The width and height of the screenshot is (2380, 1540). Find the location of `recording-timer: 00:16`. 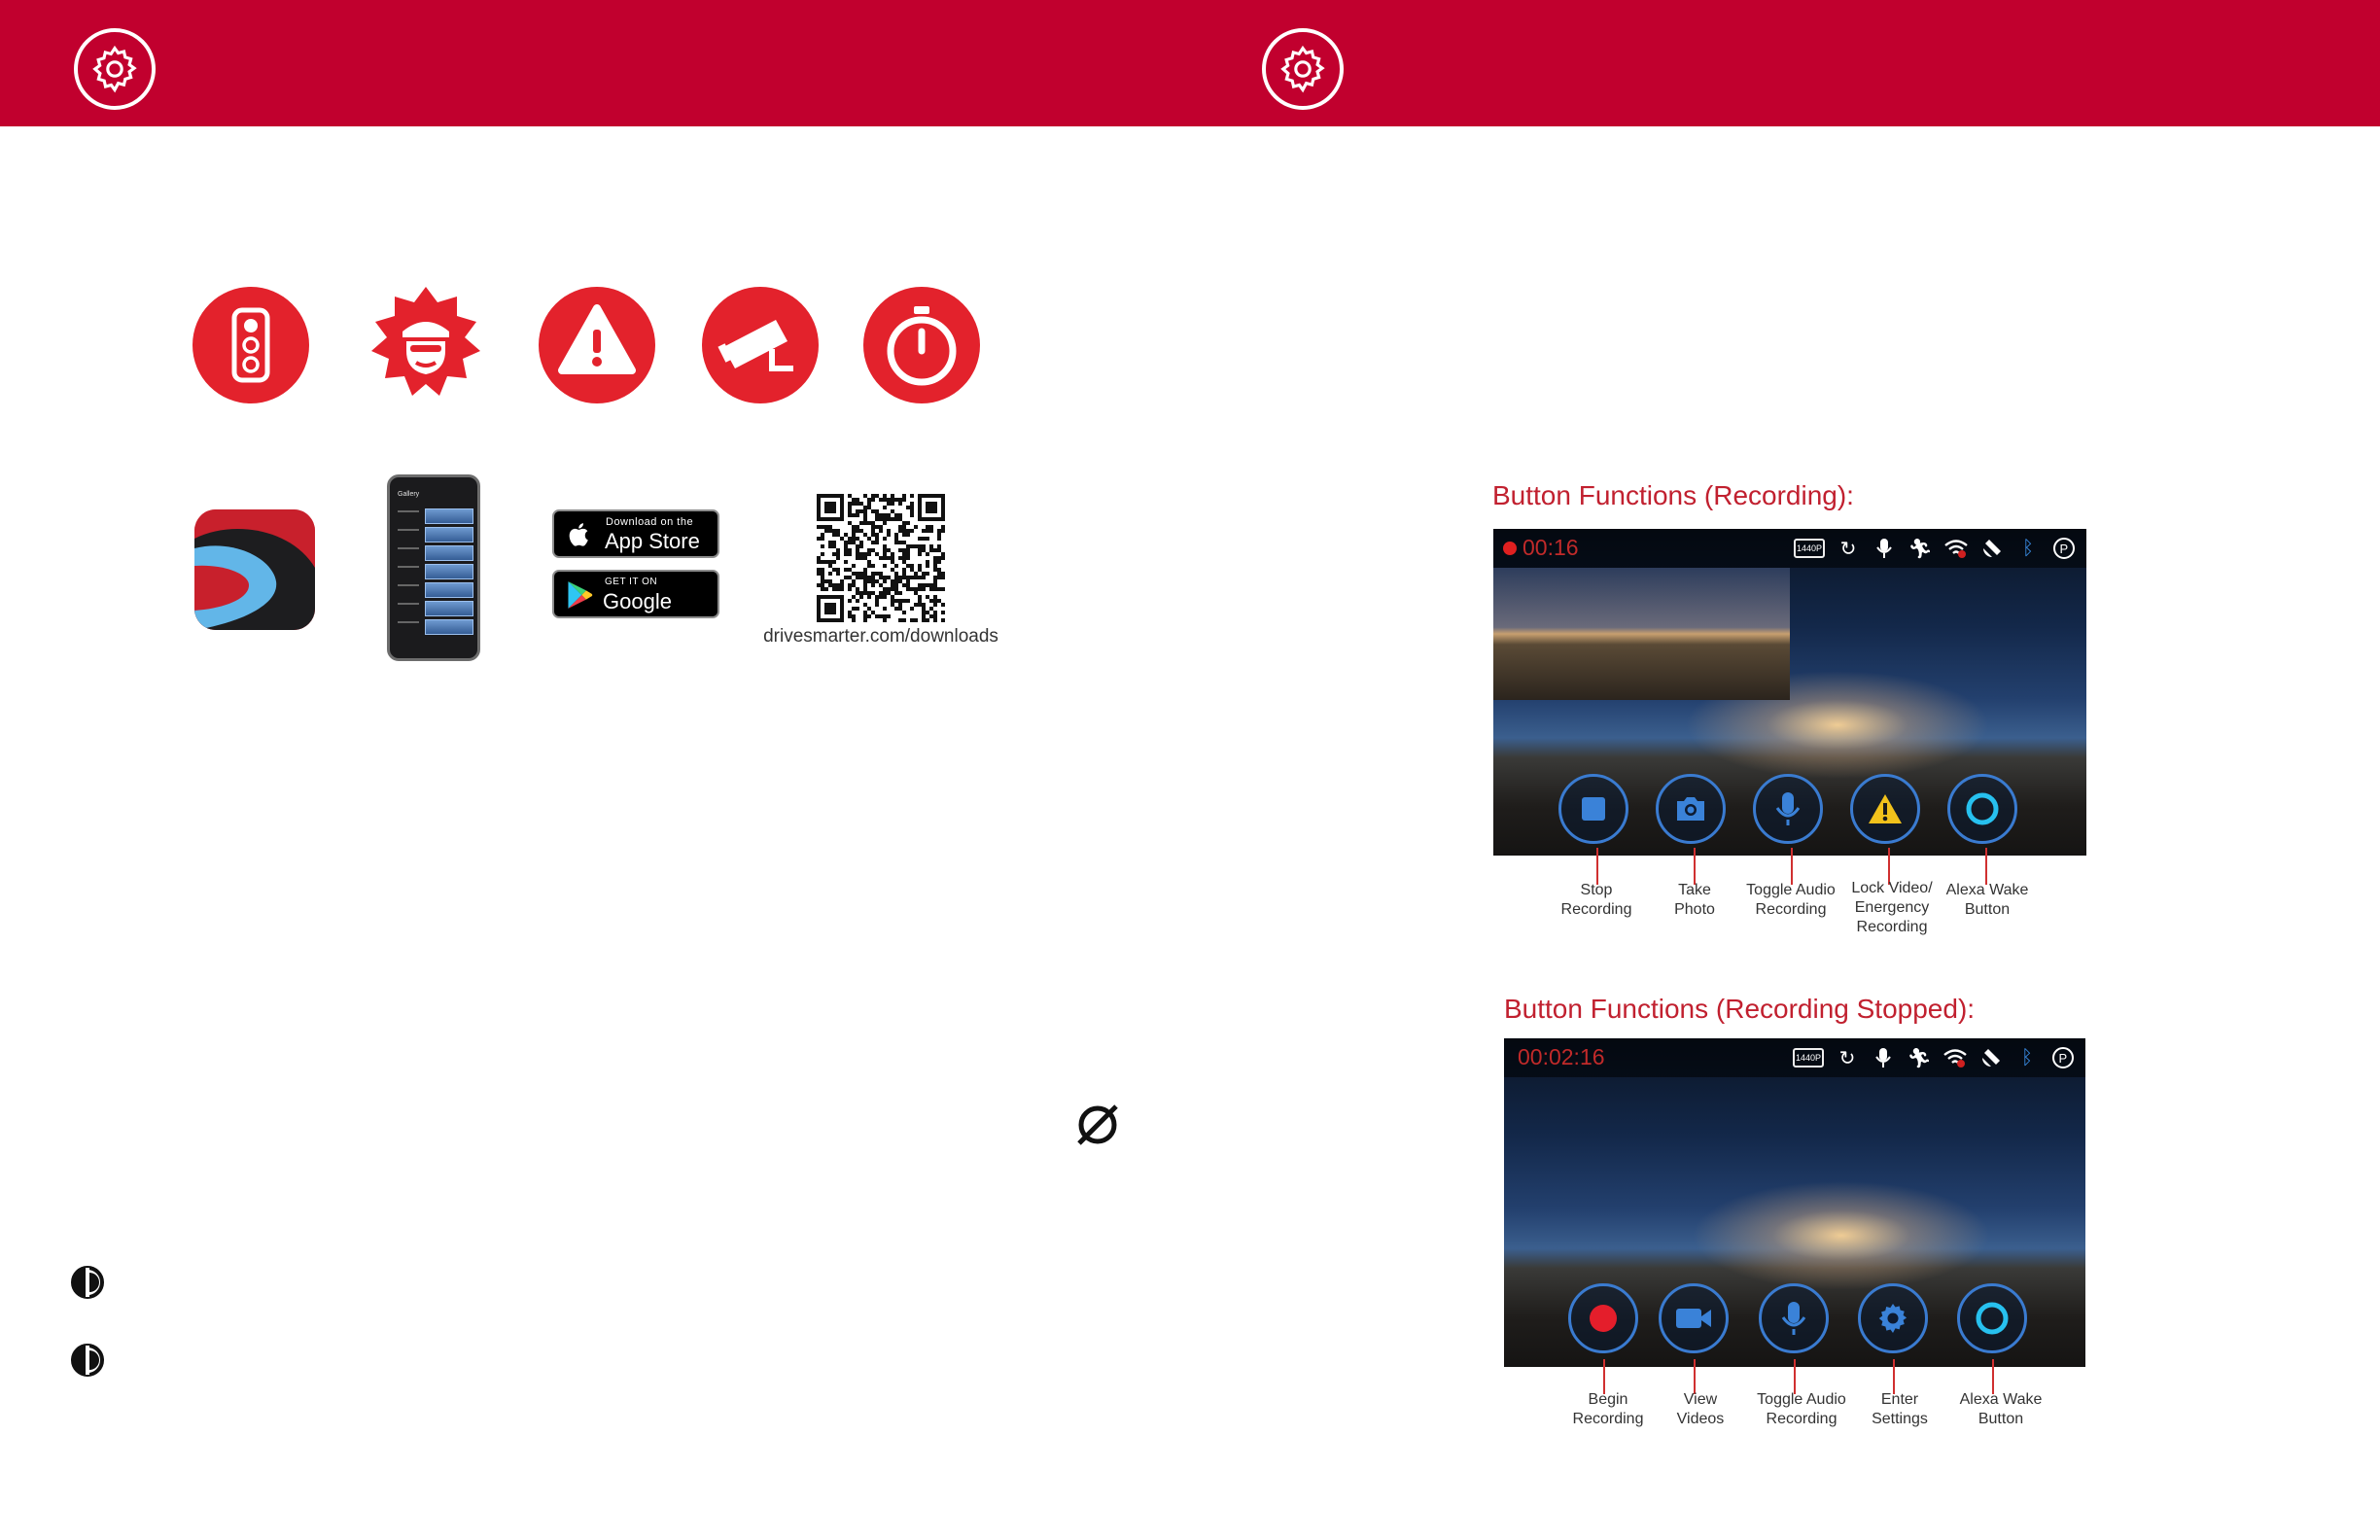

recording-timer: 00:16 is located at coordinates (1550, 547).